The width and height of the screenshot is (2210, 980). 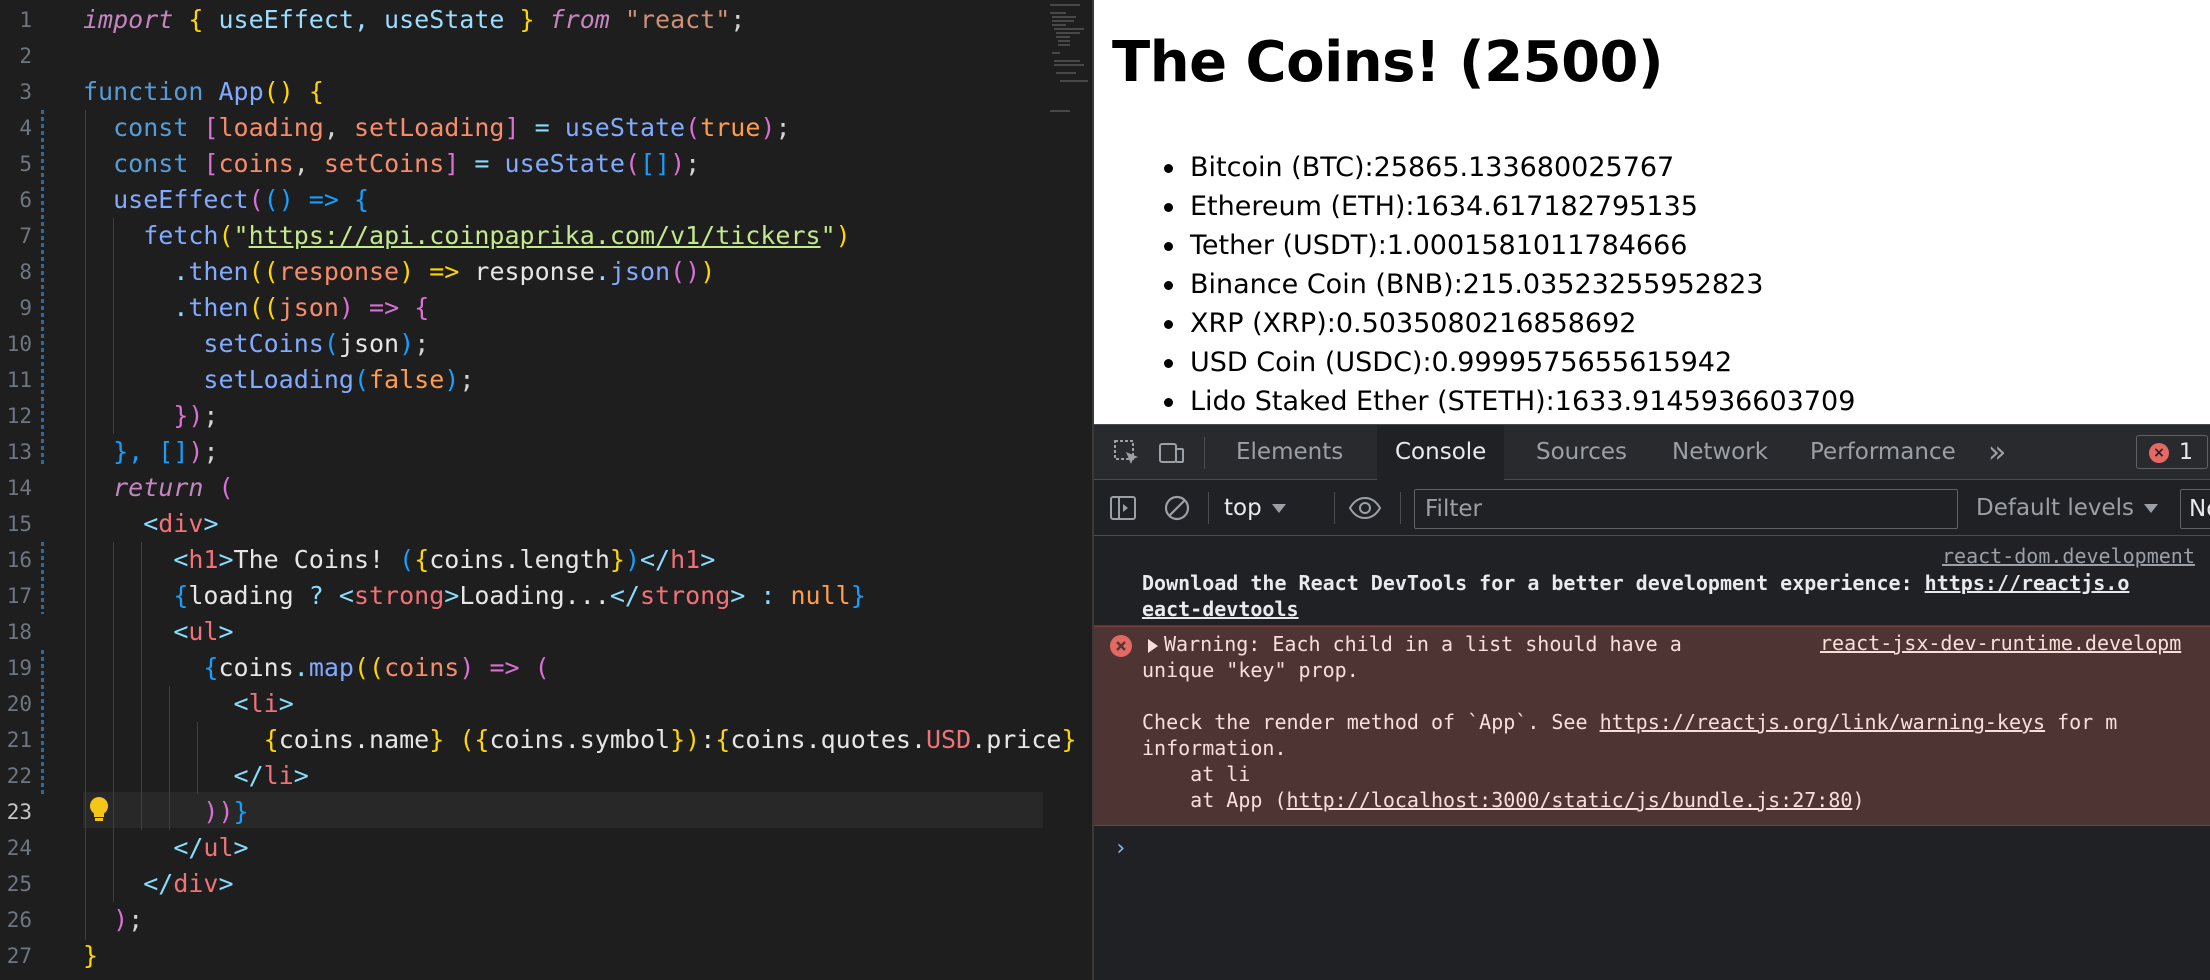 I want to click on error-count: 1, so click(x=2186, y=452).